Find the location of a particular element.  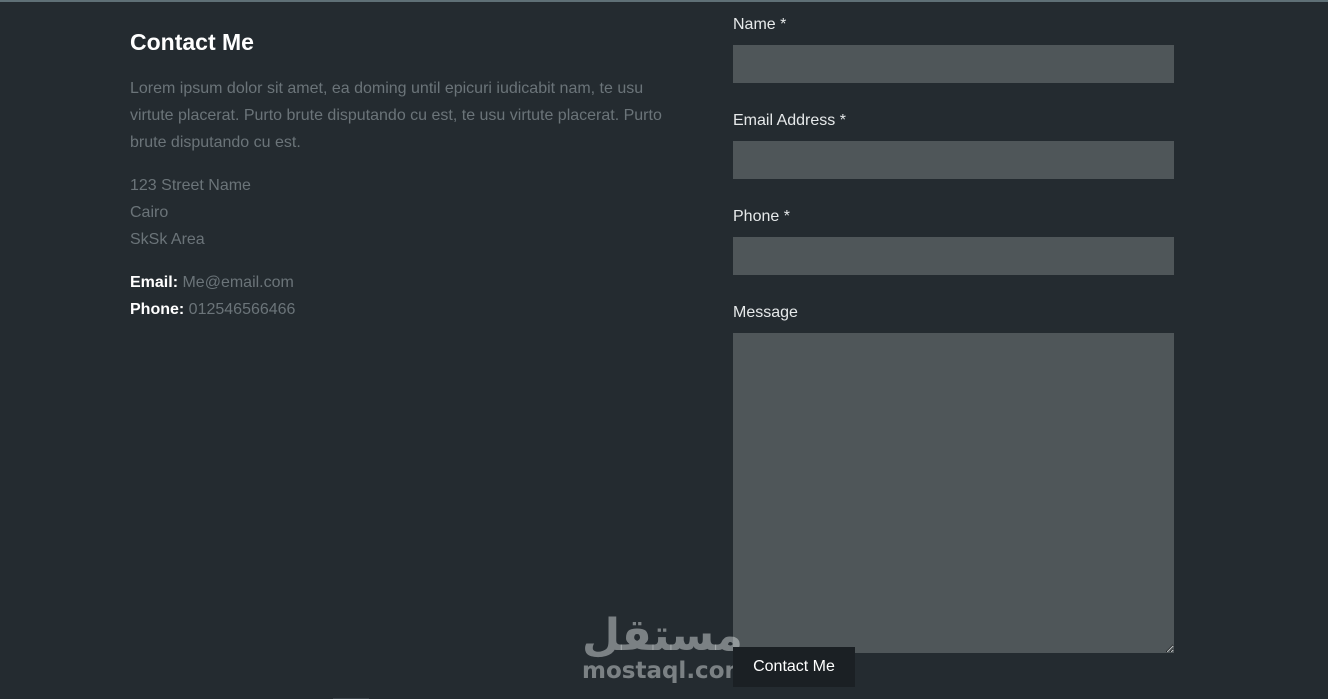

contact-details: Email: Me@email.com Phone: 012546566466 is located at coordinates (402, 296).